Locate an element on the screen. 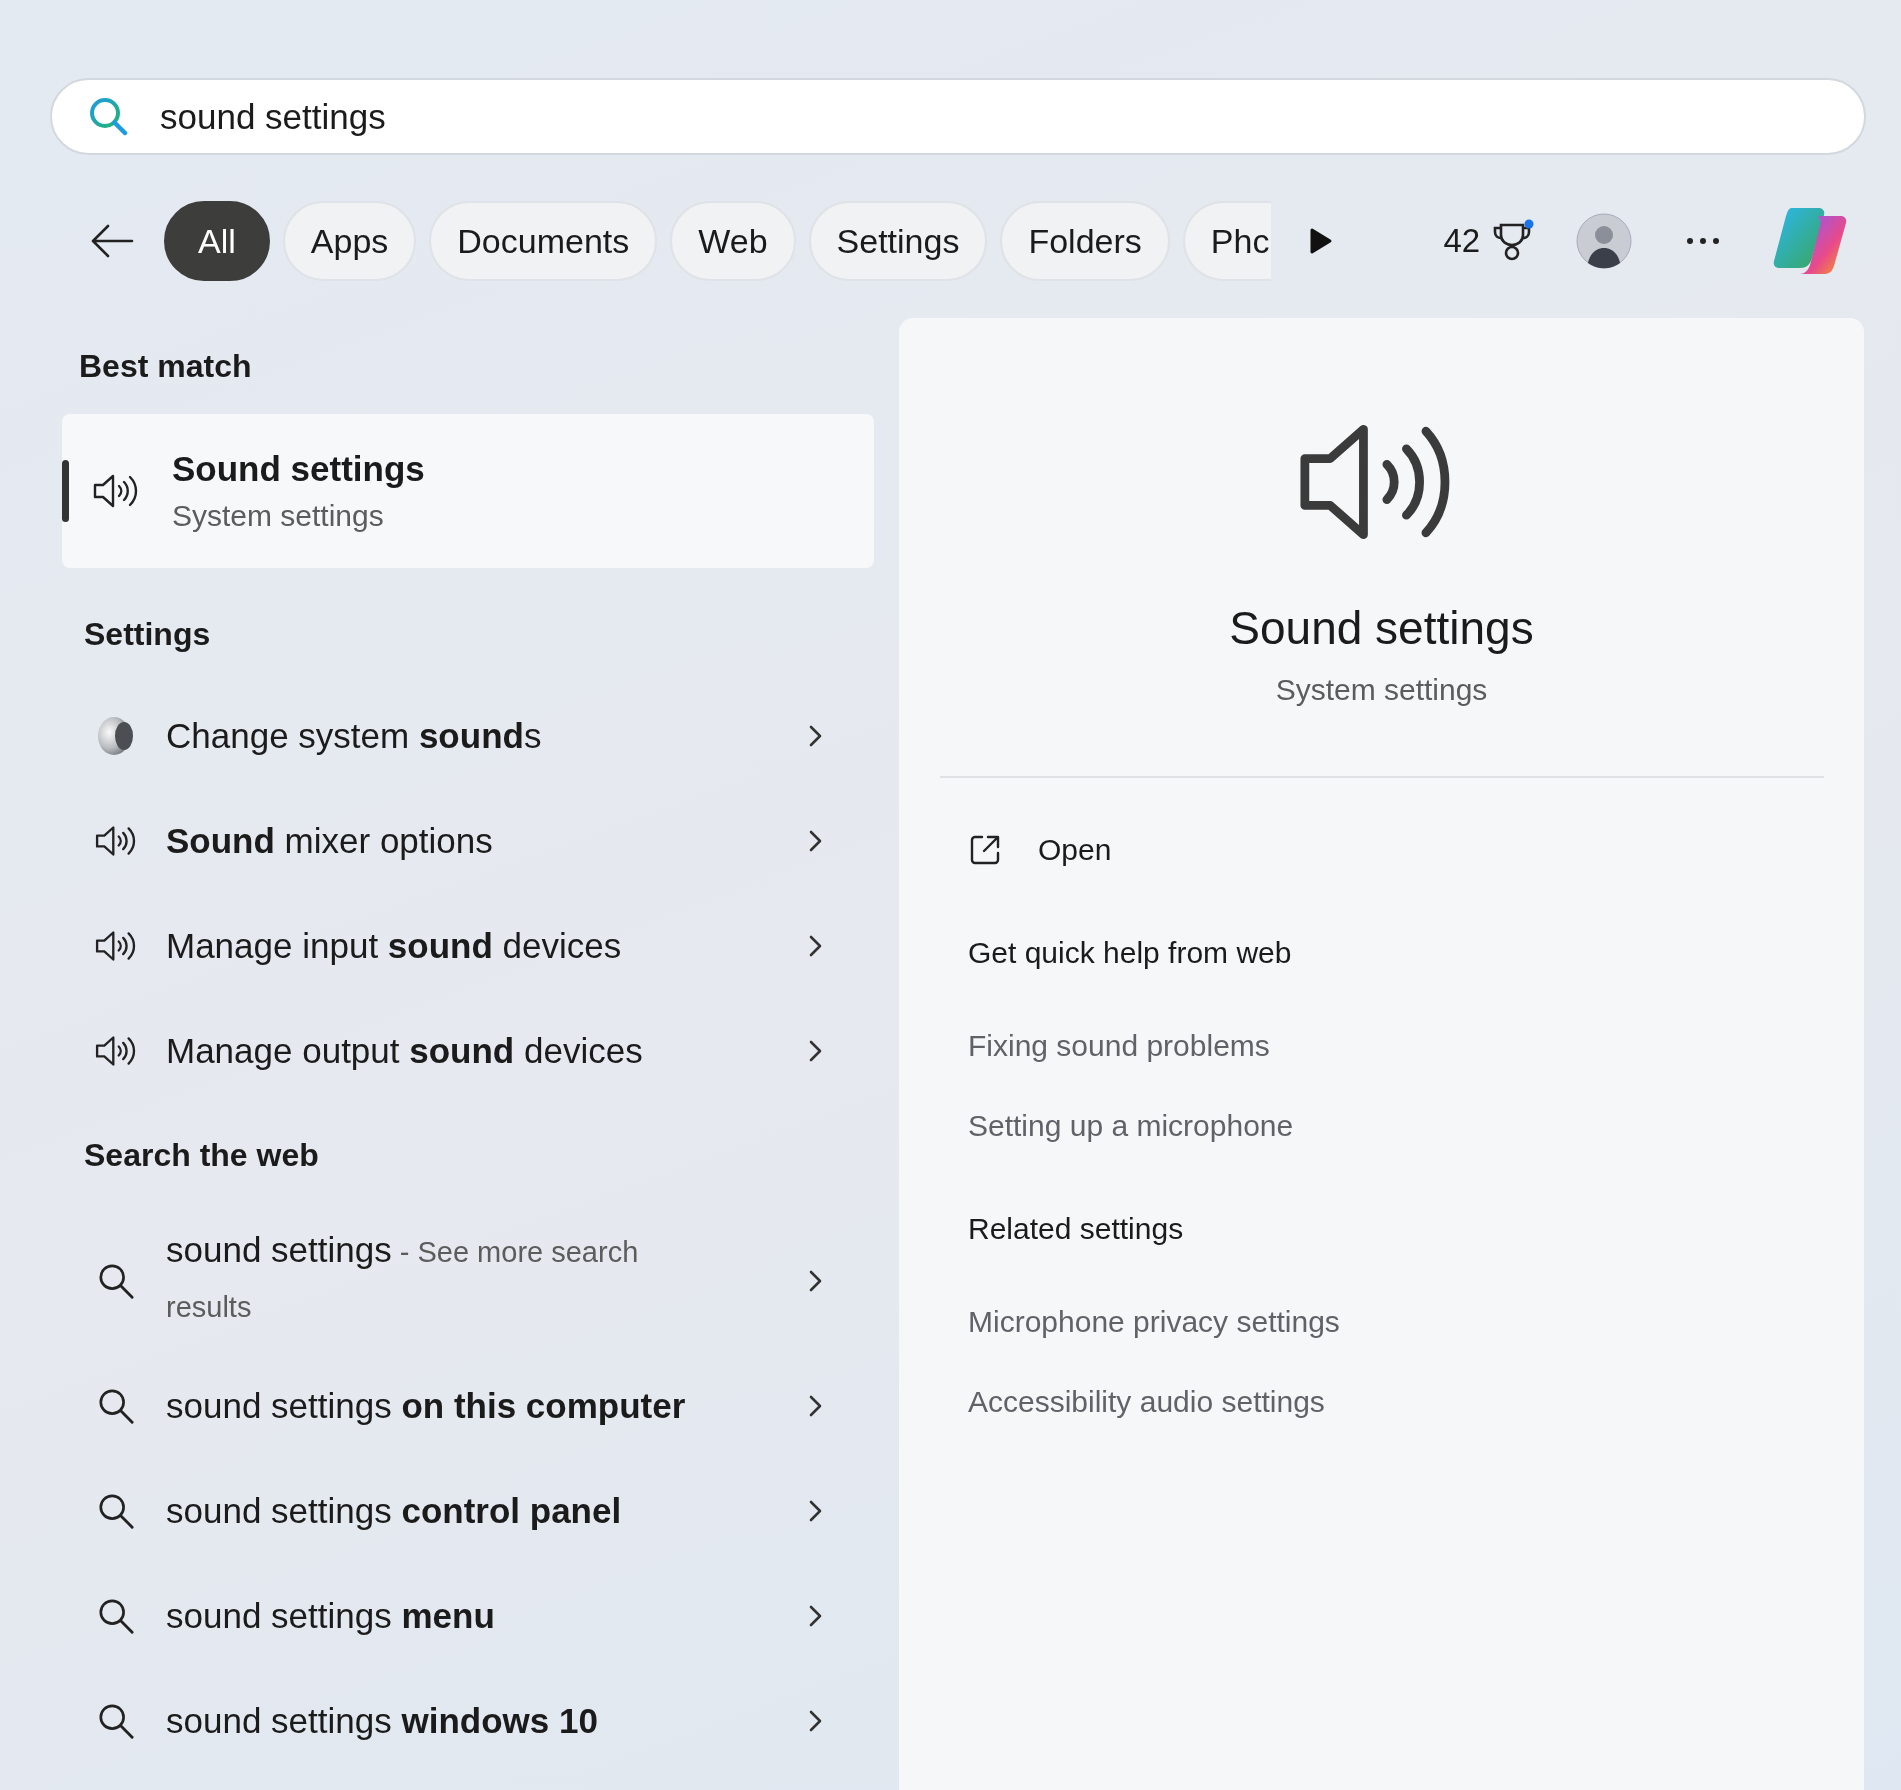 This screenshot has height=1790, width=1901. result-label: sound settings control panel is located at coordinates (394, 1510).